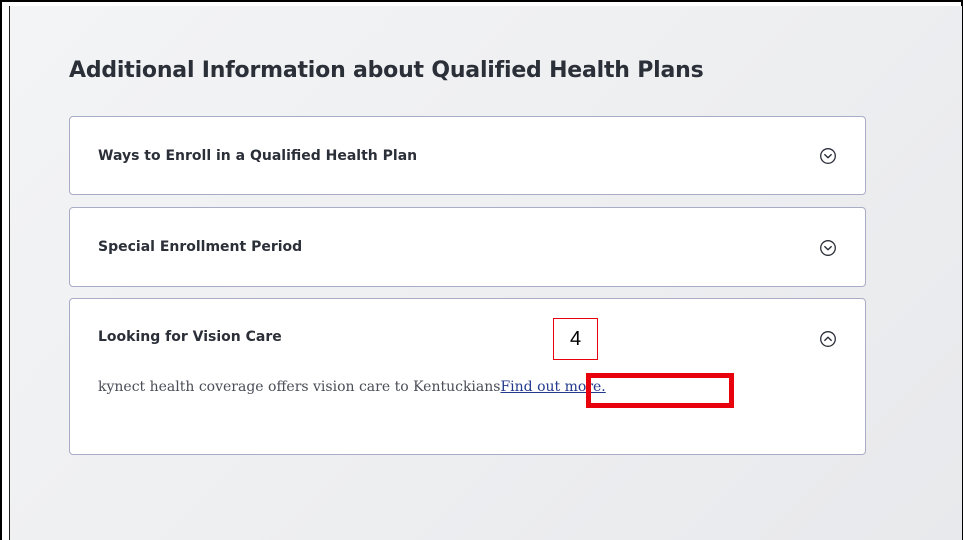  What do you see at coordinates (575, 339) in the screenshot?
I see `step-number-badge: 4` at bounding box center [575, 339].